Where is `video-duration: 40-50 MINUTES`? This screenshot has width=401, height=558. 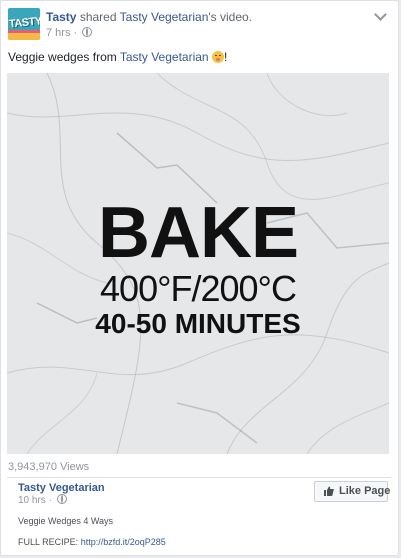
video-duration: 40-50 MINUTES is located at coordinates (198, 323).